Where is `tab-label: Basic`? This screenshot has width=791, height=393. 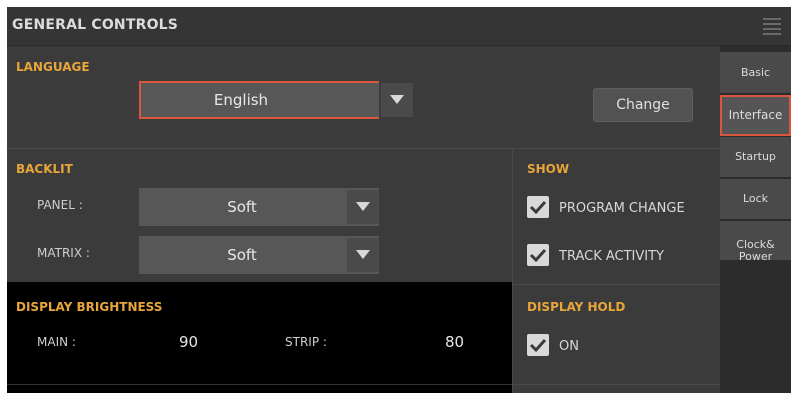
tab-label: Basic is located at coordinates (755, 72).